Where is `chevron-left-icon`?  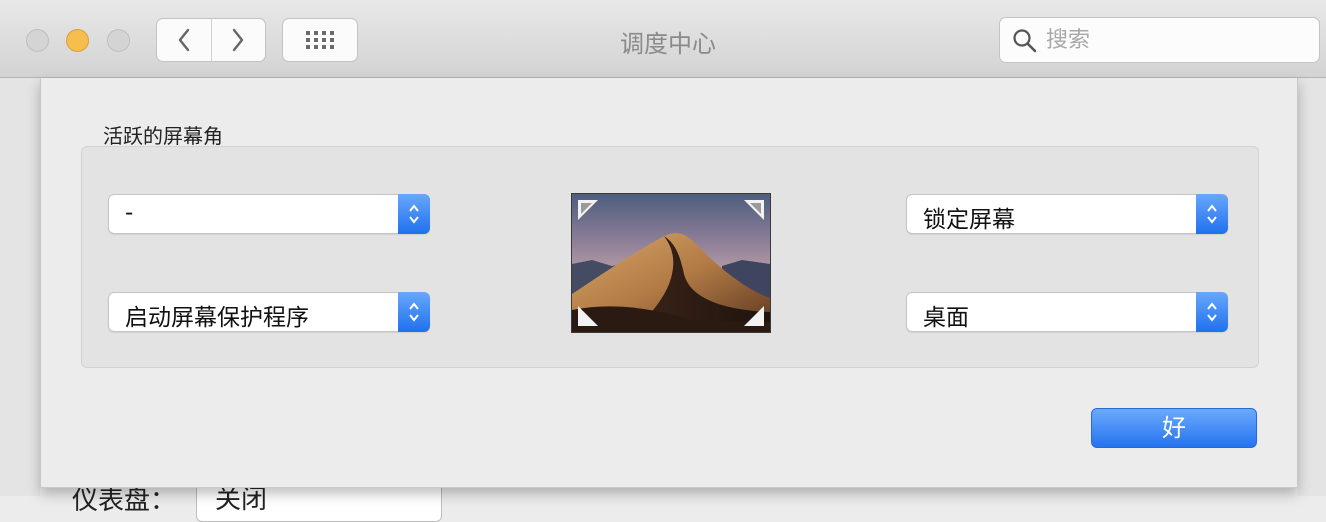 chevron-left-icon is located at coordinates (183, 40).